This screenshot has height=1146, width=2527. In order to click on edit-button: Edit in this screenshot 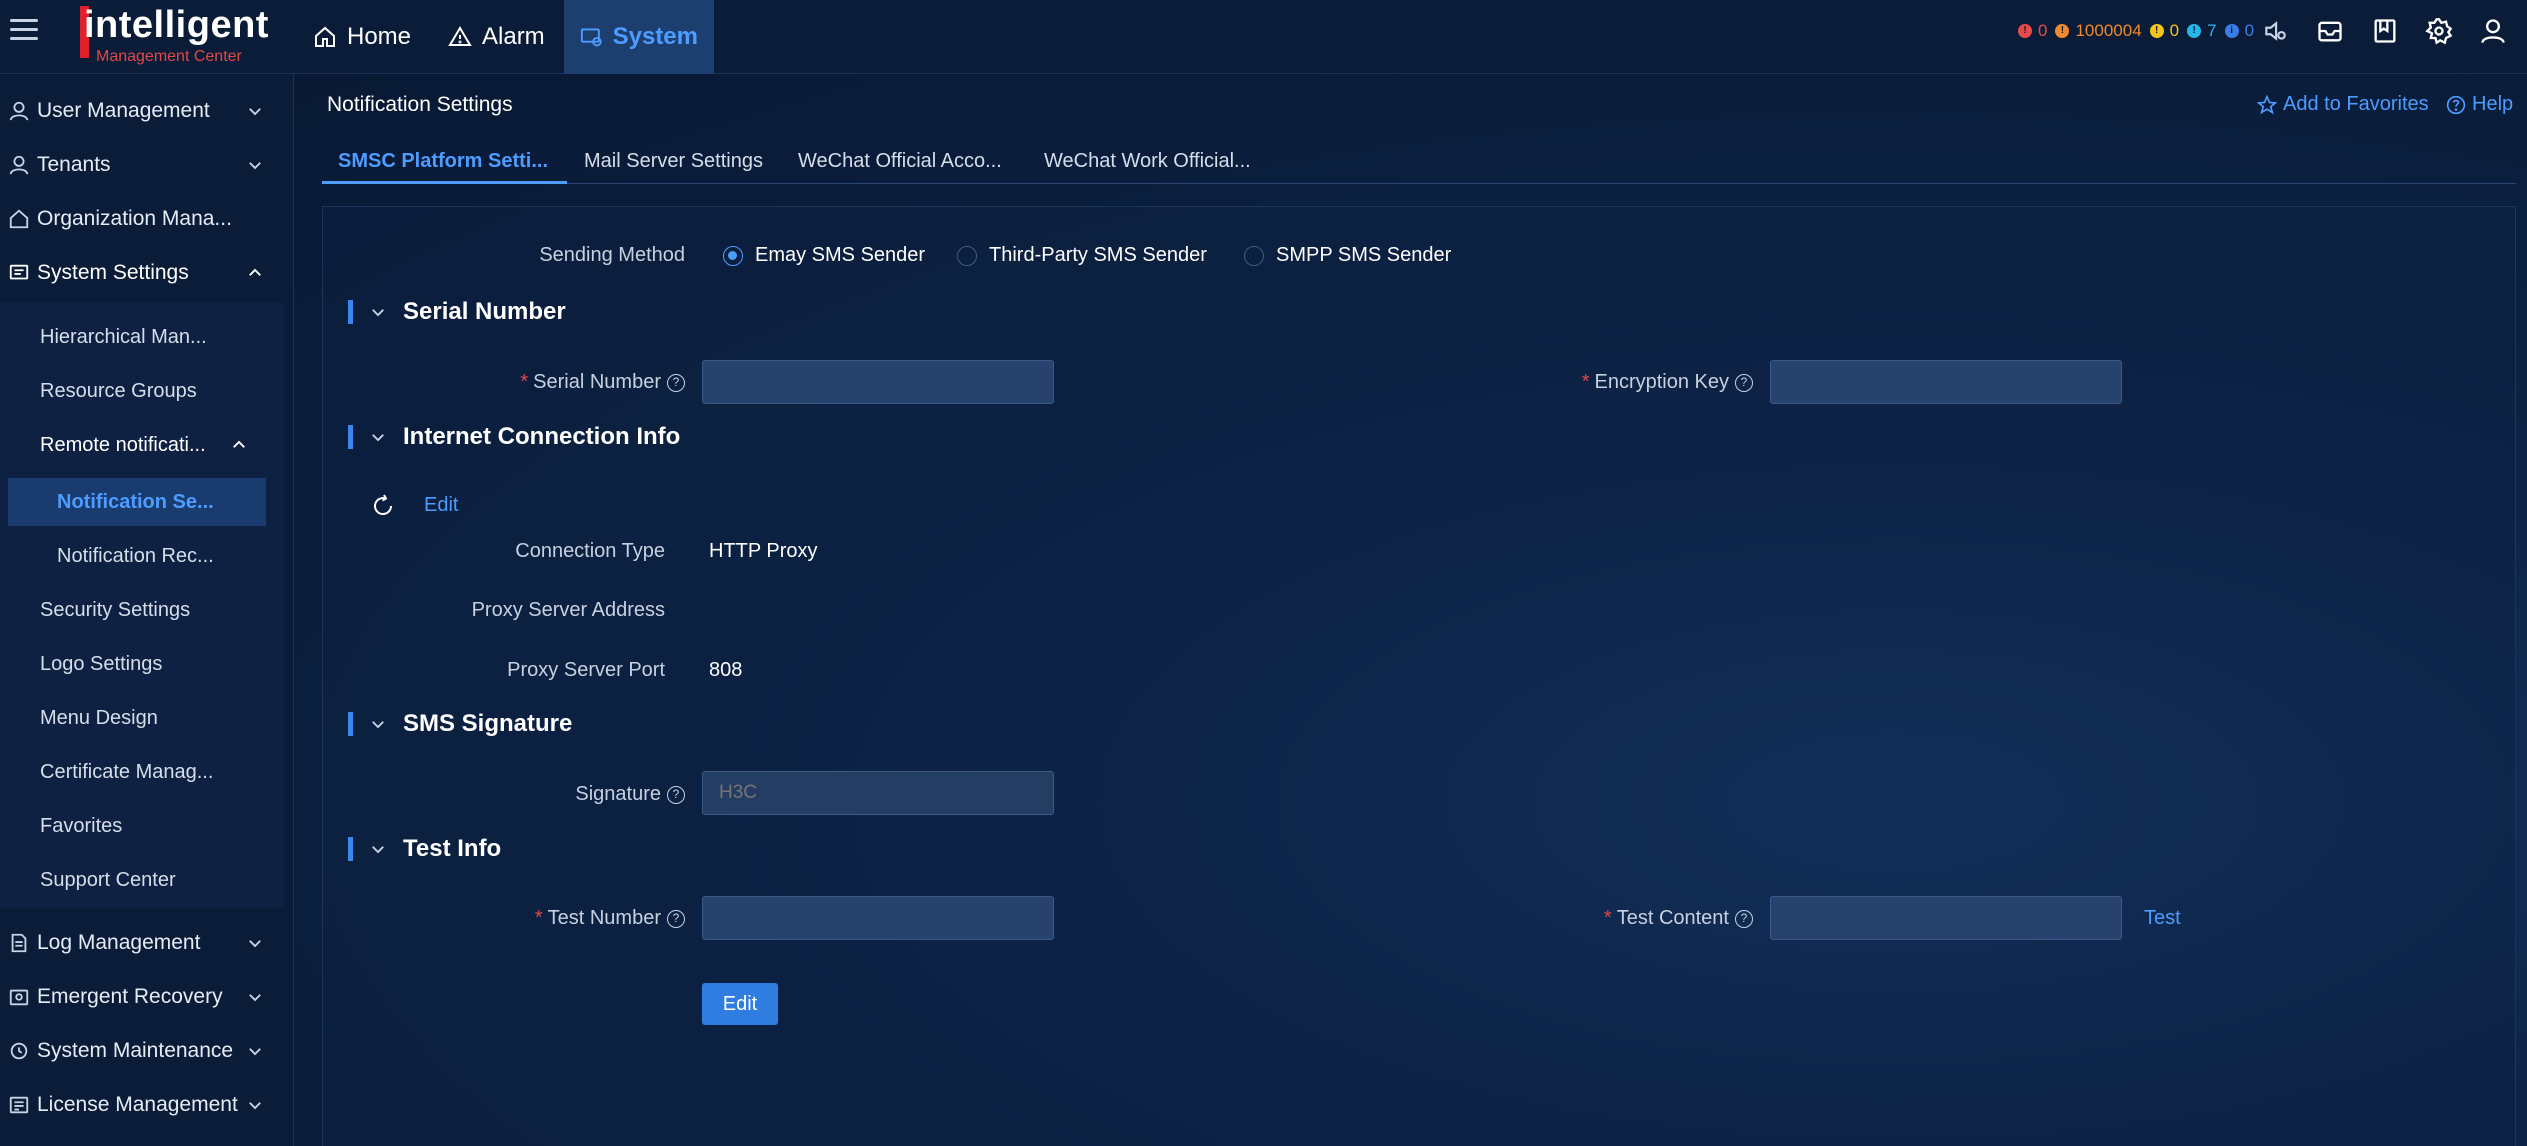, I will do `click(740, 1004)`.